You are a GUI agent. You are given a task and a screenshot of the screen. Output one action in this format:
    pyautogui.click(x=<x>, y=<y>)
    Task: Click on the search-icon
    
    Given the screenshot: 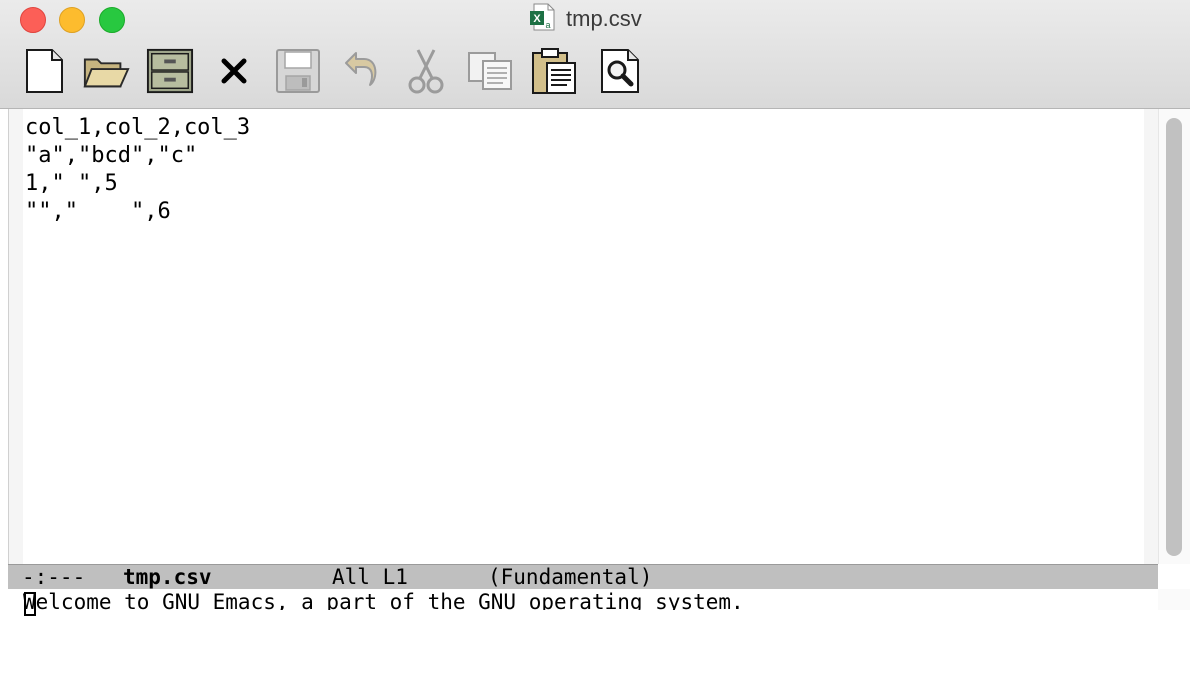 What is the action you would take?
    pyautogui.click(x=620, y=71)
    